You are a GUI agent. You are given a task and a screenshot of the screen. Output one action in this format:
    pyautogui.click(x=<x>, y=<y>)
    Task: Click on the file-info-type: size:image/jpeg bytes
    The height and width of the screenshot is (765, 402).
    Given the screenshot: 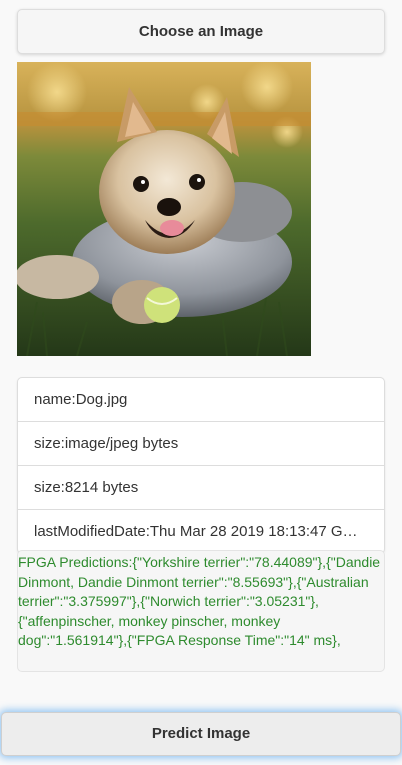 What is the action you would take?
    pyautogui.click(x=201, y=444)
    